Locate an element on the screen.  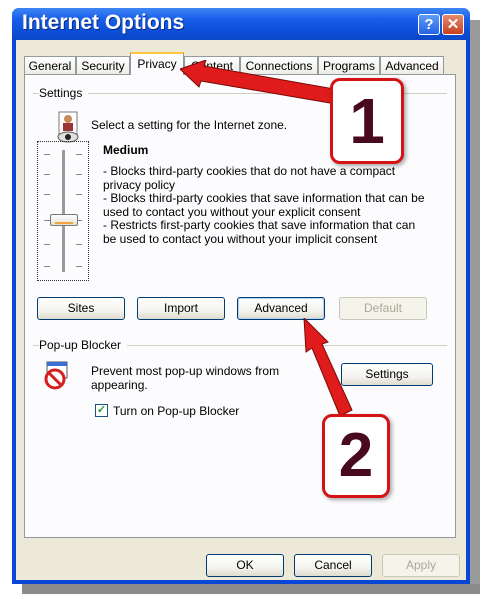
popup-blocker-icon is located at coordinates (57, 376).